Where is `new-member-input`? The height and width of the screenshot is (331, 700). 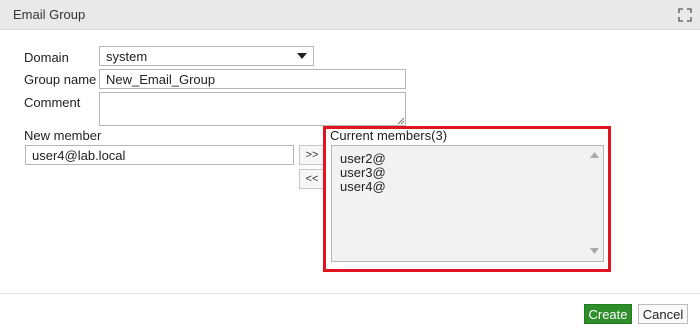 new-member-input is located at coordinates (159, 155).